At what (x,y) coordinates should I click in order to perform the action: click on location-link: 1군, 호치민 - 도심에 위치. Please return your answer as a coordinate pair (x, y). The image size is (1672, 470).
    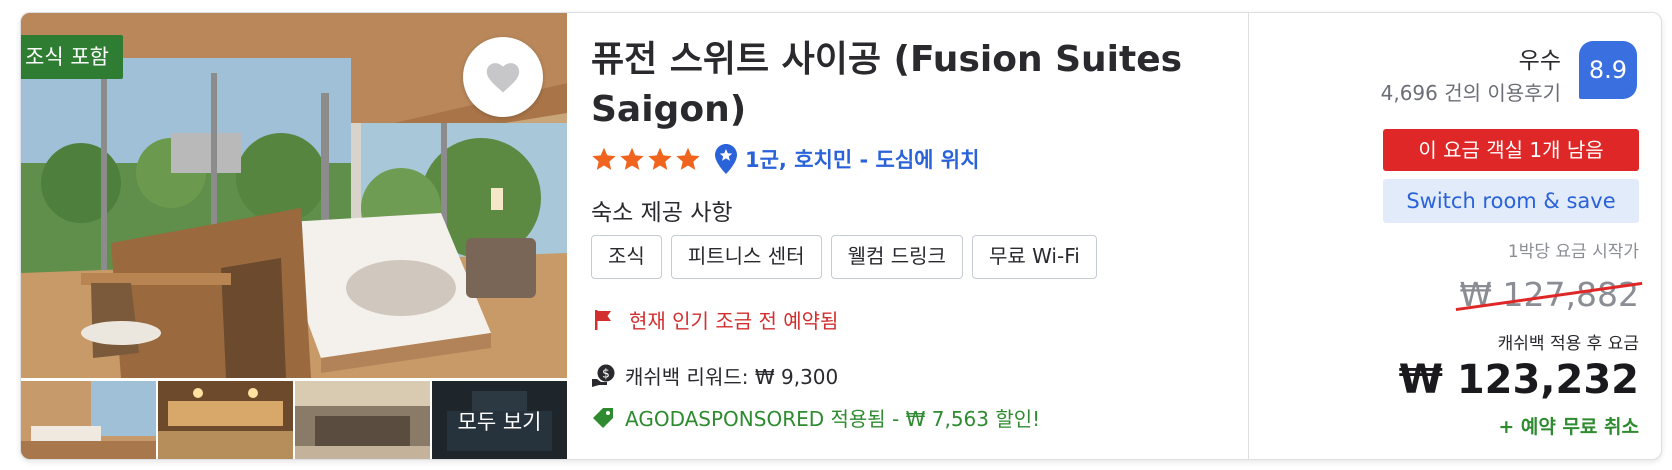
    Looking at the image, I should click on (862, 159).